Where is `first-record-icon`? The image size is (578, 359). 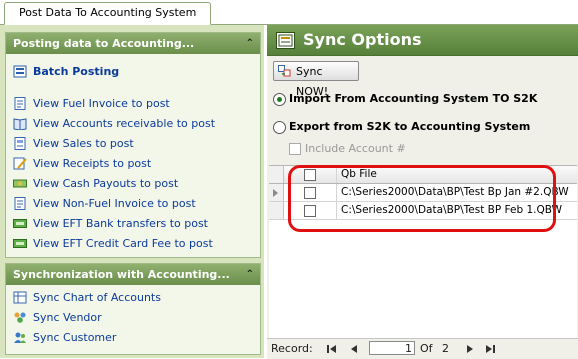
first-record-icon is located at coordinates (332, 349).